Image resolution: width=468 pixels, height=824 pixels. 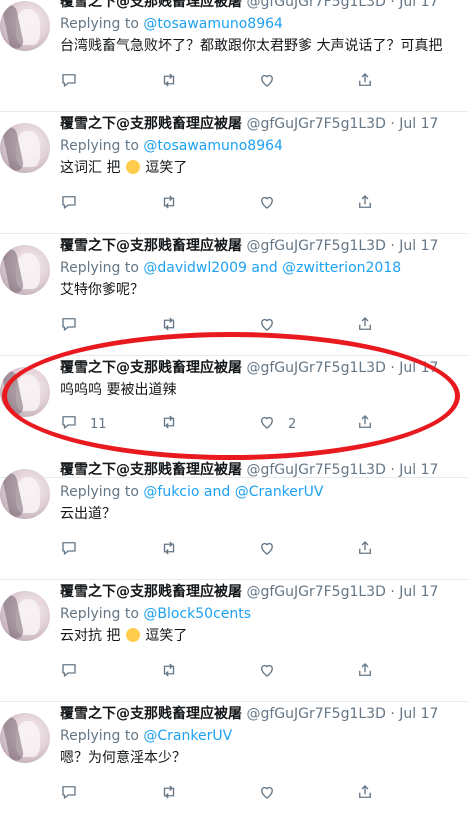 I want to click on replying-to-label: Replying to, so click(x=102, y=24).